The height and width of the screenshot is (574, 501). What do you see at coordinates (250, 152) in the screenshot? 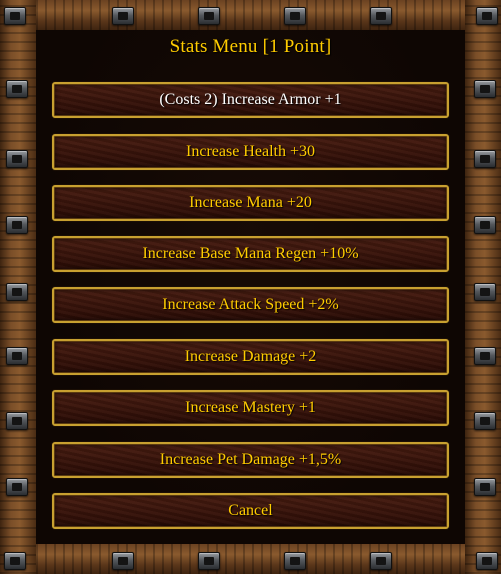
I see `increase-health-button: Increase Health +30` at bounding box center [250, 152].